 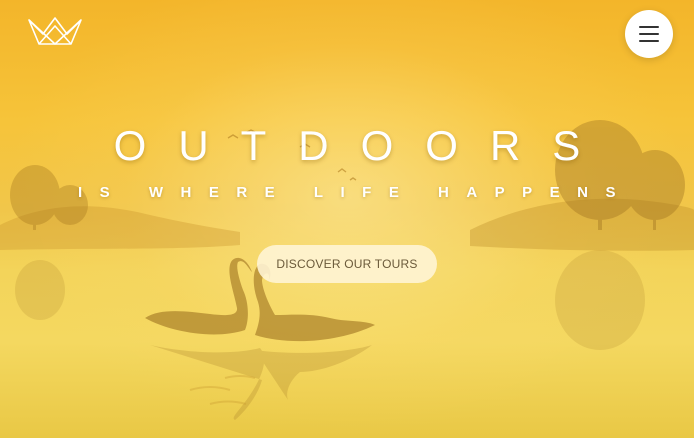 What do you see at coordinates (261, 382) in the screenshot?
I see `swan-reflections` at bounding box center [261, 382].